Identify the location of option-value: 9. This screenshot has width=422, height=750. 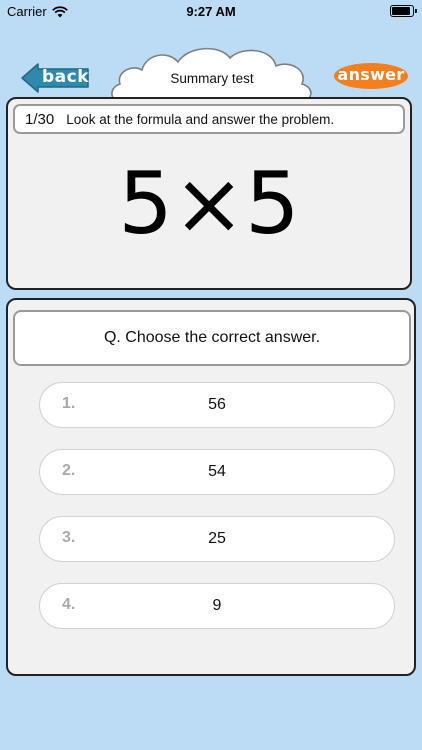
(217, 605).